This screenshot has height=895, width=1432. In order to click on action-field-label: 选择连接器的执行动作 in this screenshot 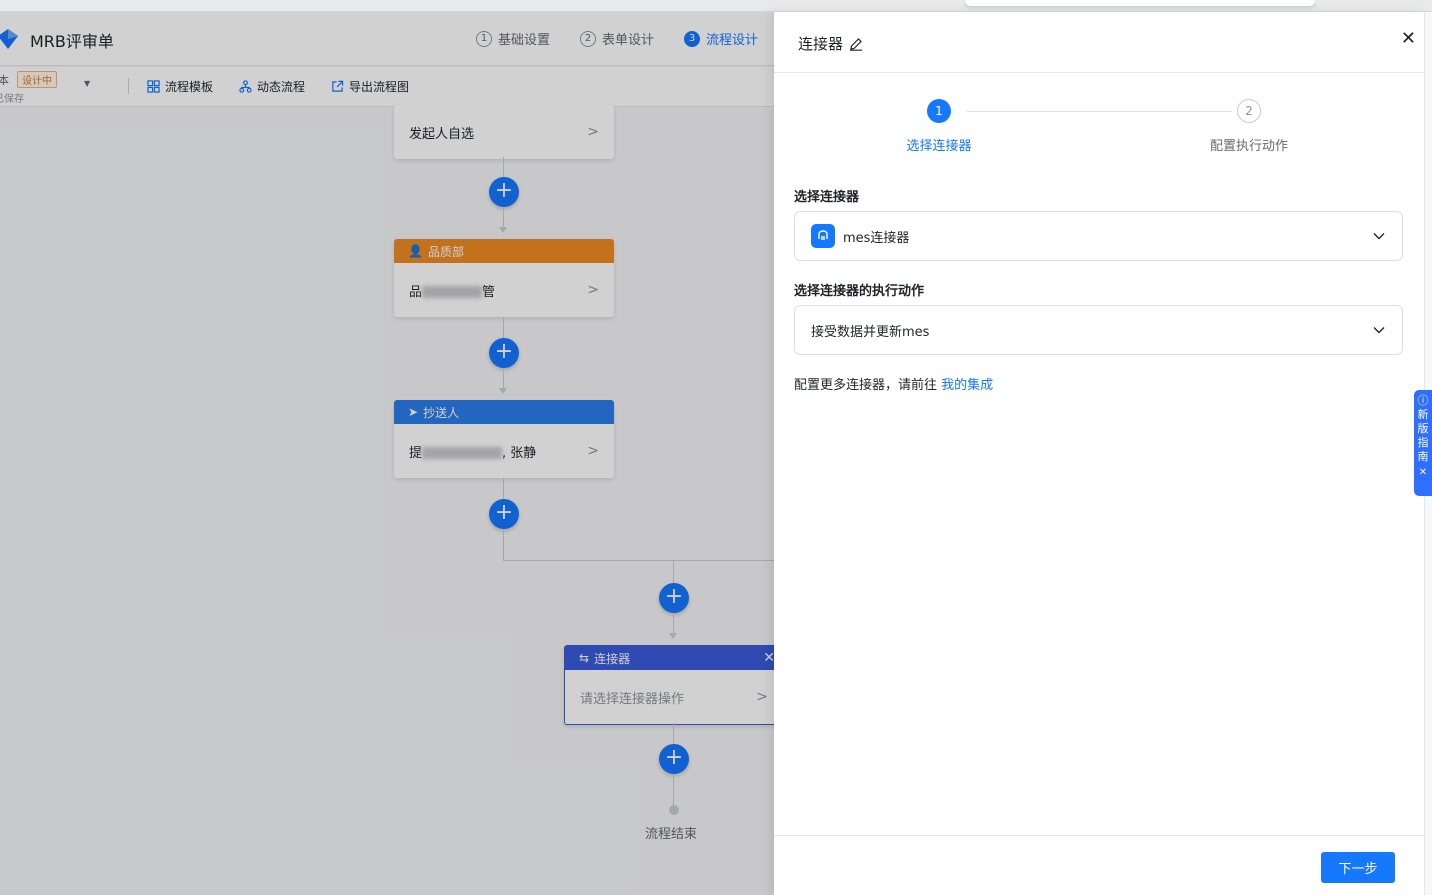, I will do `click(859, 291)`.